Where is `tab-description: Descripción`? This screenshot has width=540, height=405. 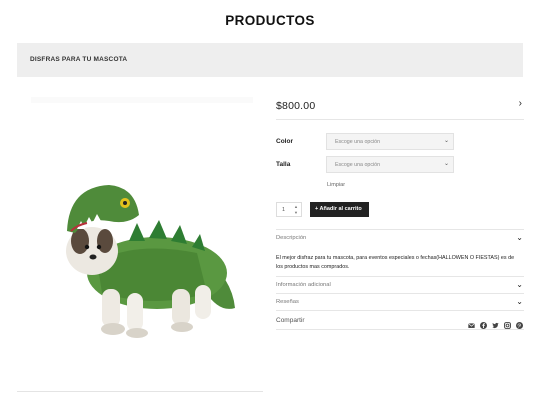
tab-description: Descripción is located at coordinates (291, 238).